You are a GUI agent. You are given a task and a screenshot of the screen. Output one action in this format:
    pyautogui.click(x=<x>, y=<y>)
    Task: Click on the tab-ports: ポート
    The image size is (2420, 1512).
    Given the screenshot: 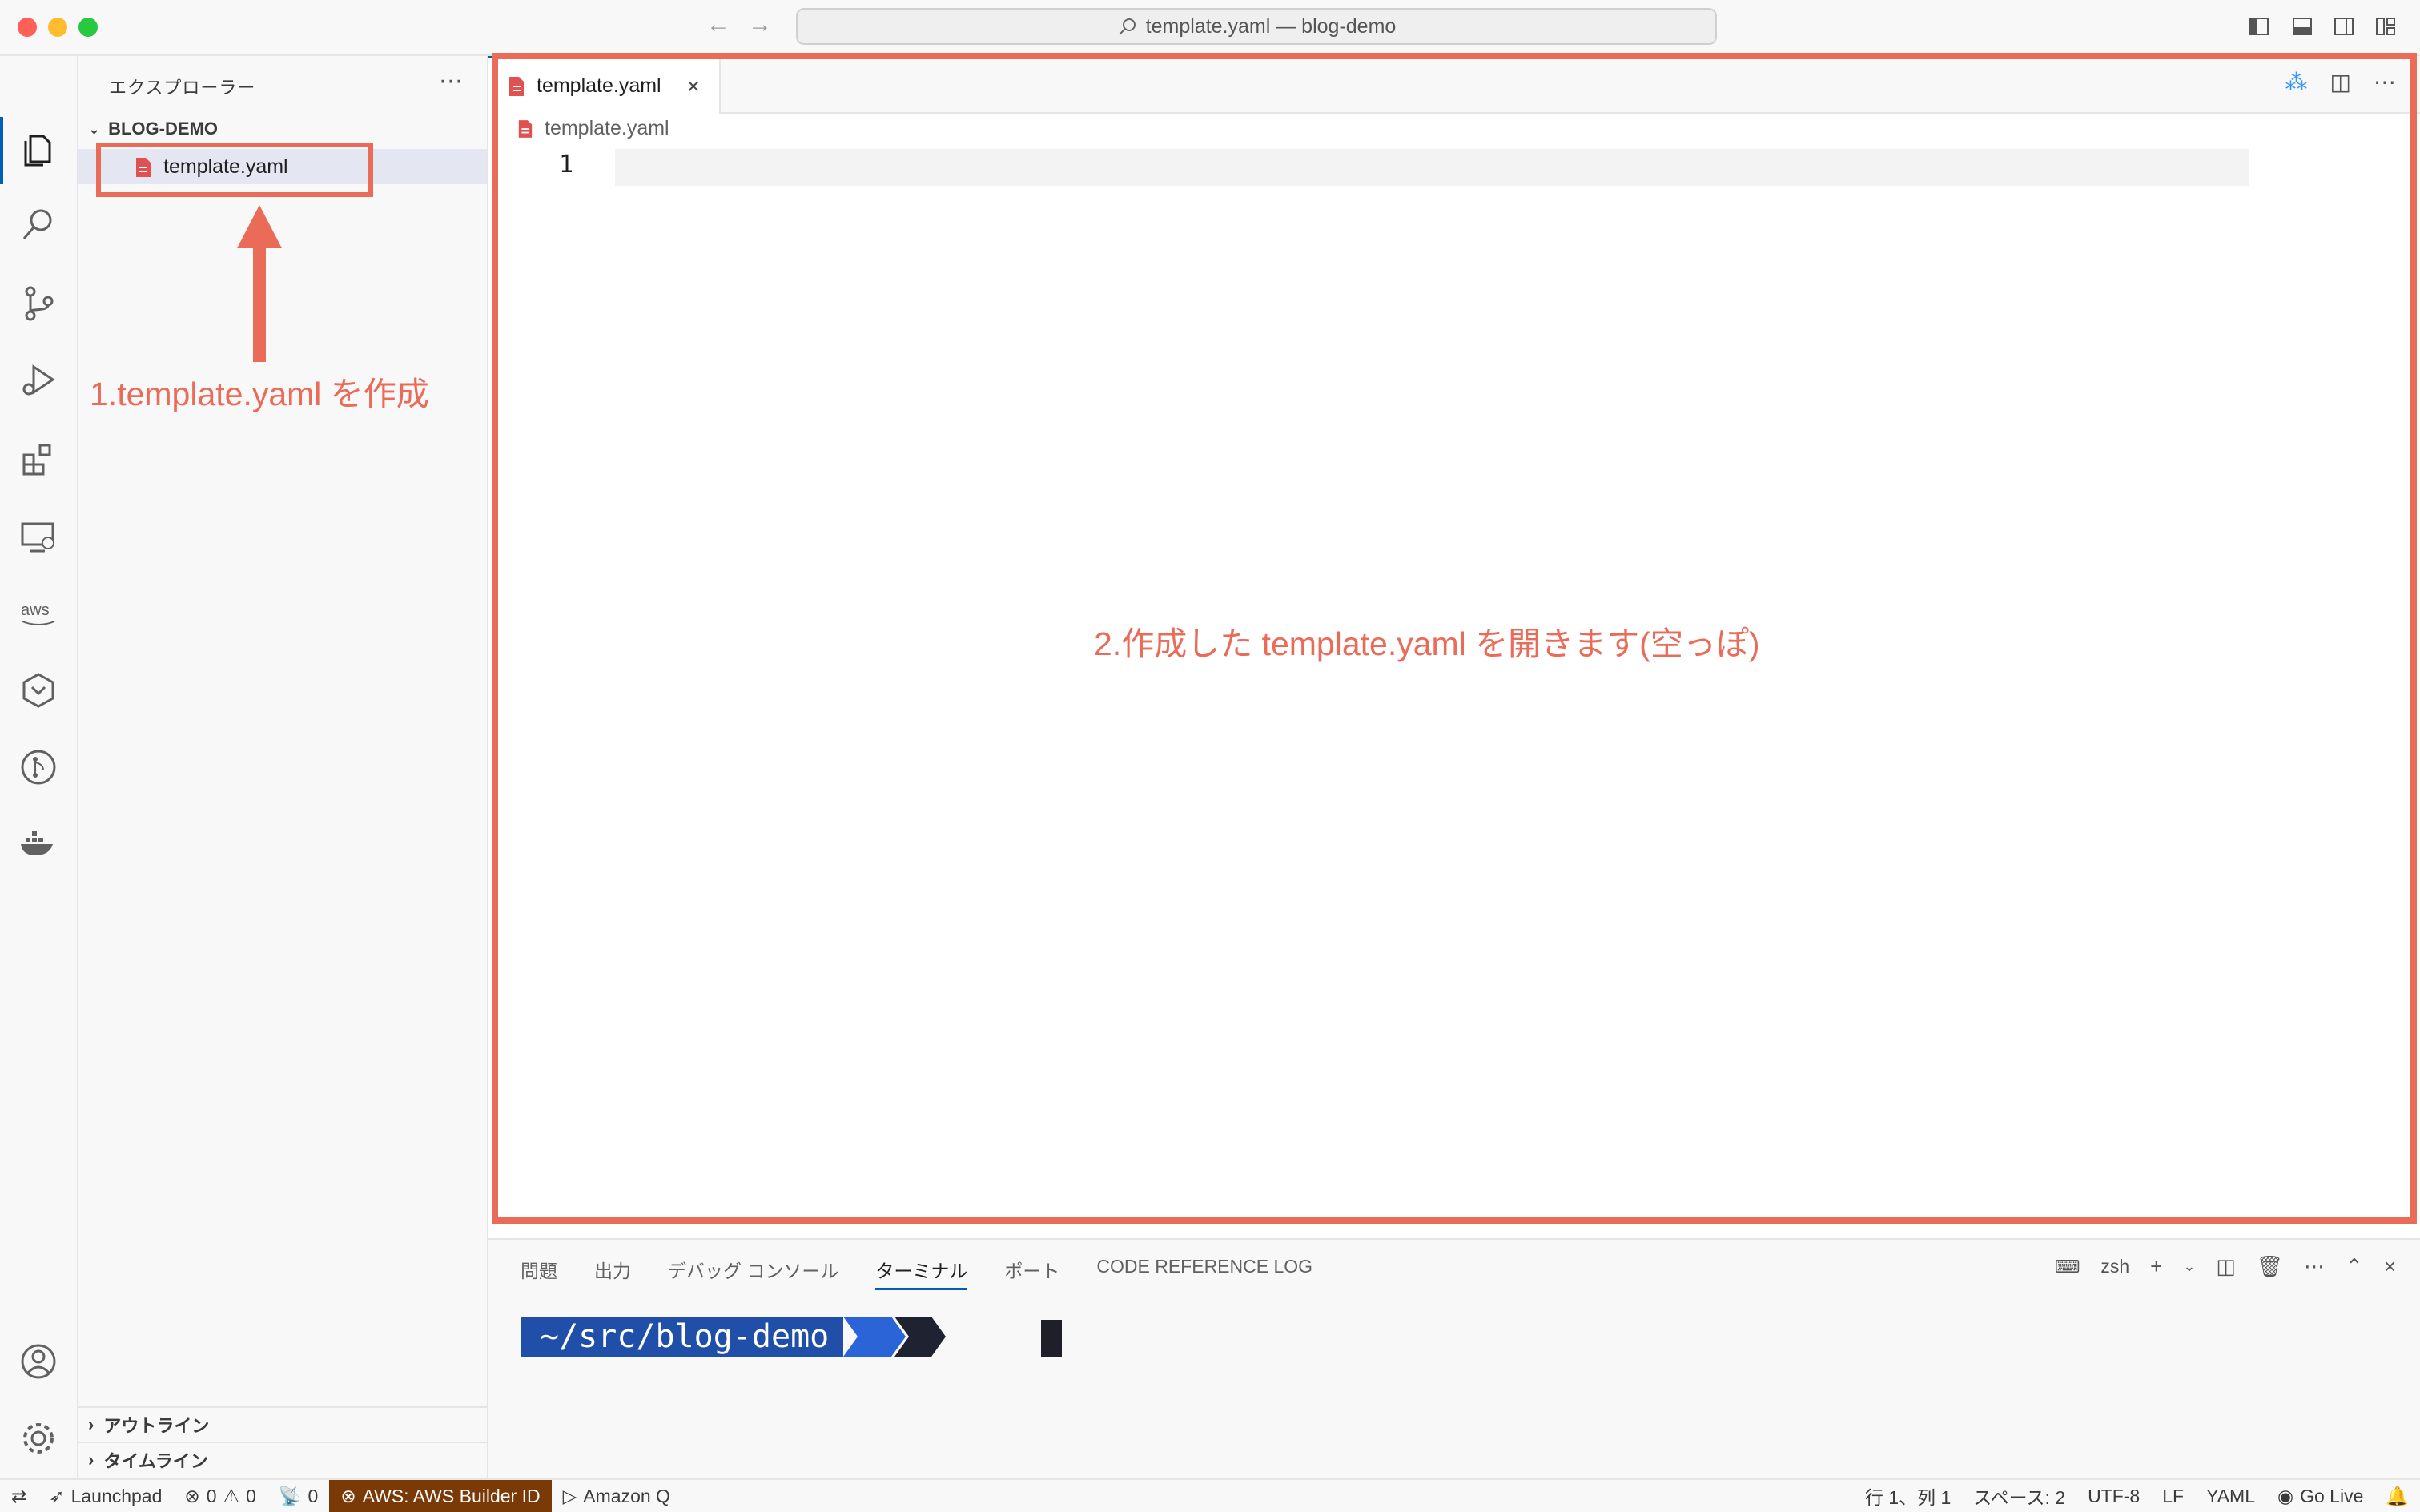 What is the action you would take?
    pyautogui.click(x=1031, y=1273)
    